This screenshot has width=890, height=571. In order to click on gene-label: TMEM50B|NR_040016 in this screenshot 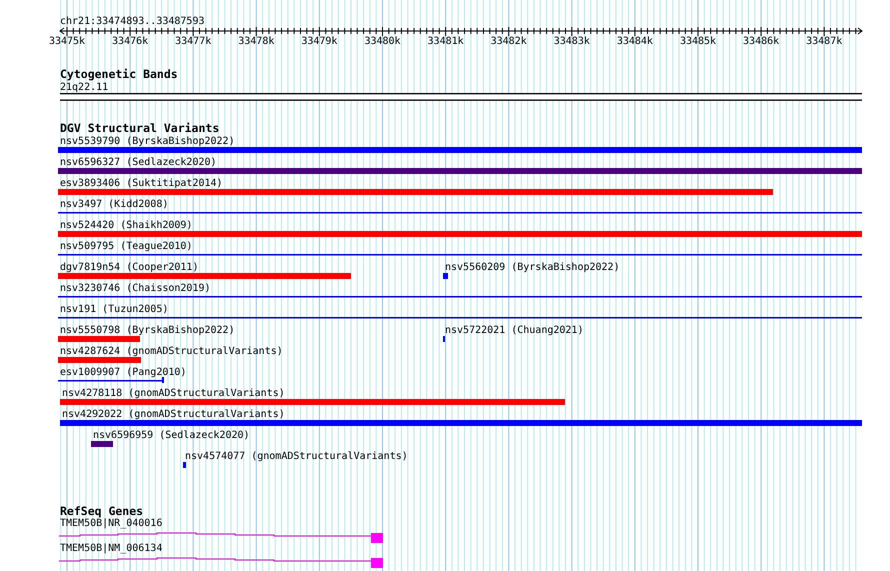, I will do `click(111, 523)`.